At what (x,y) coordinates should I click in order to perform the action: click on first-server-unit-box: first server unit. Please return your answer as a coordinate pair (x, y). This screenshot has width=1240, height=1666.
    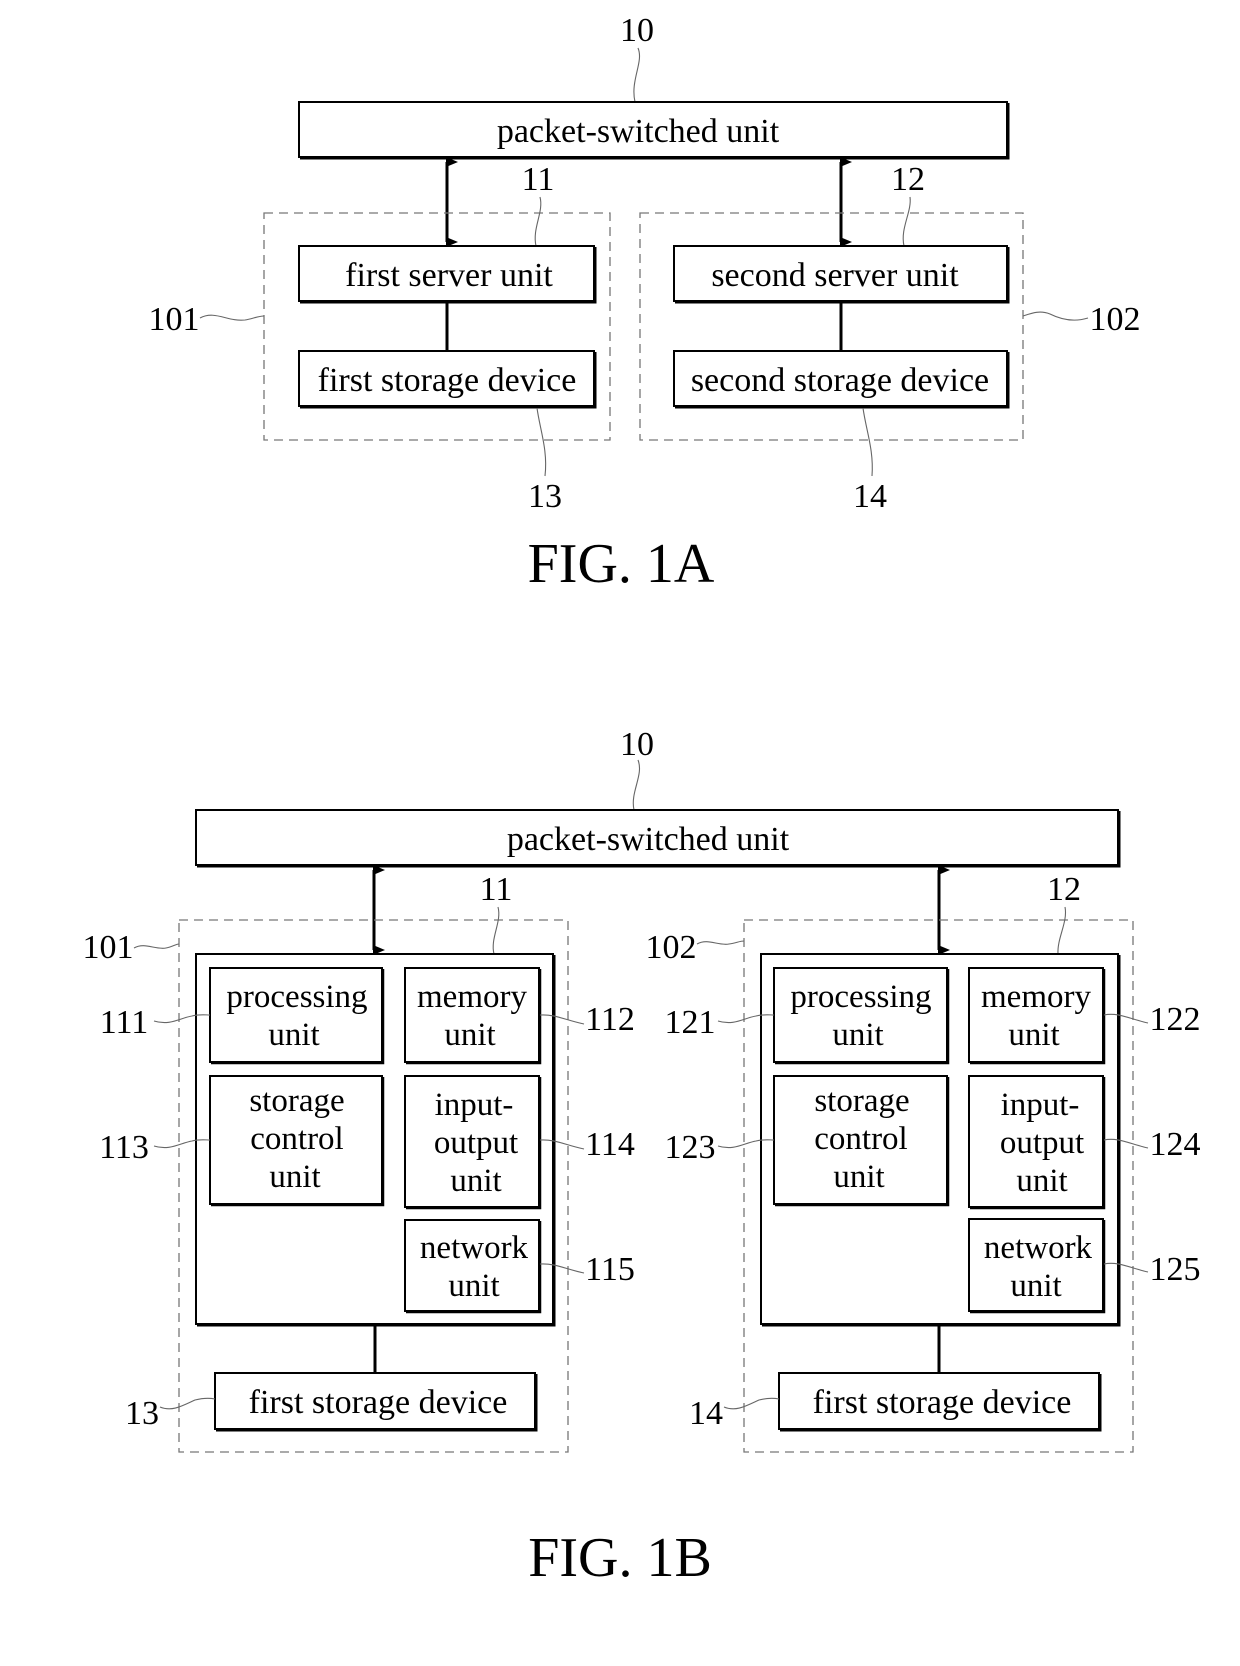
    Looking at the image, I should click on (447, 274).